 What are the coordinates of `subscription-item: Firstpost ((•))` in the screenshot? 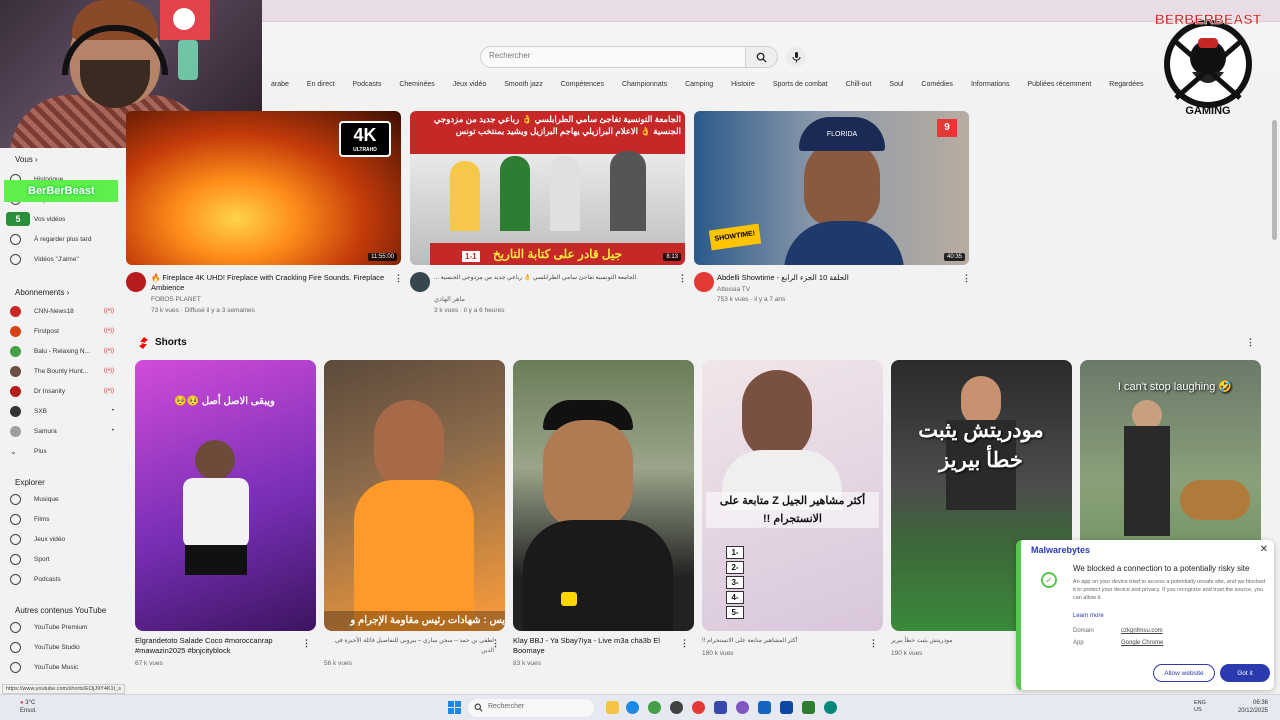 It's located at (65, 331).